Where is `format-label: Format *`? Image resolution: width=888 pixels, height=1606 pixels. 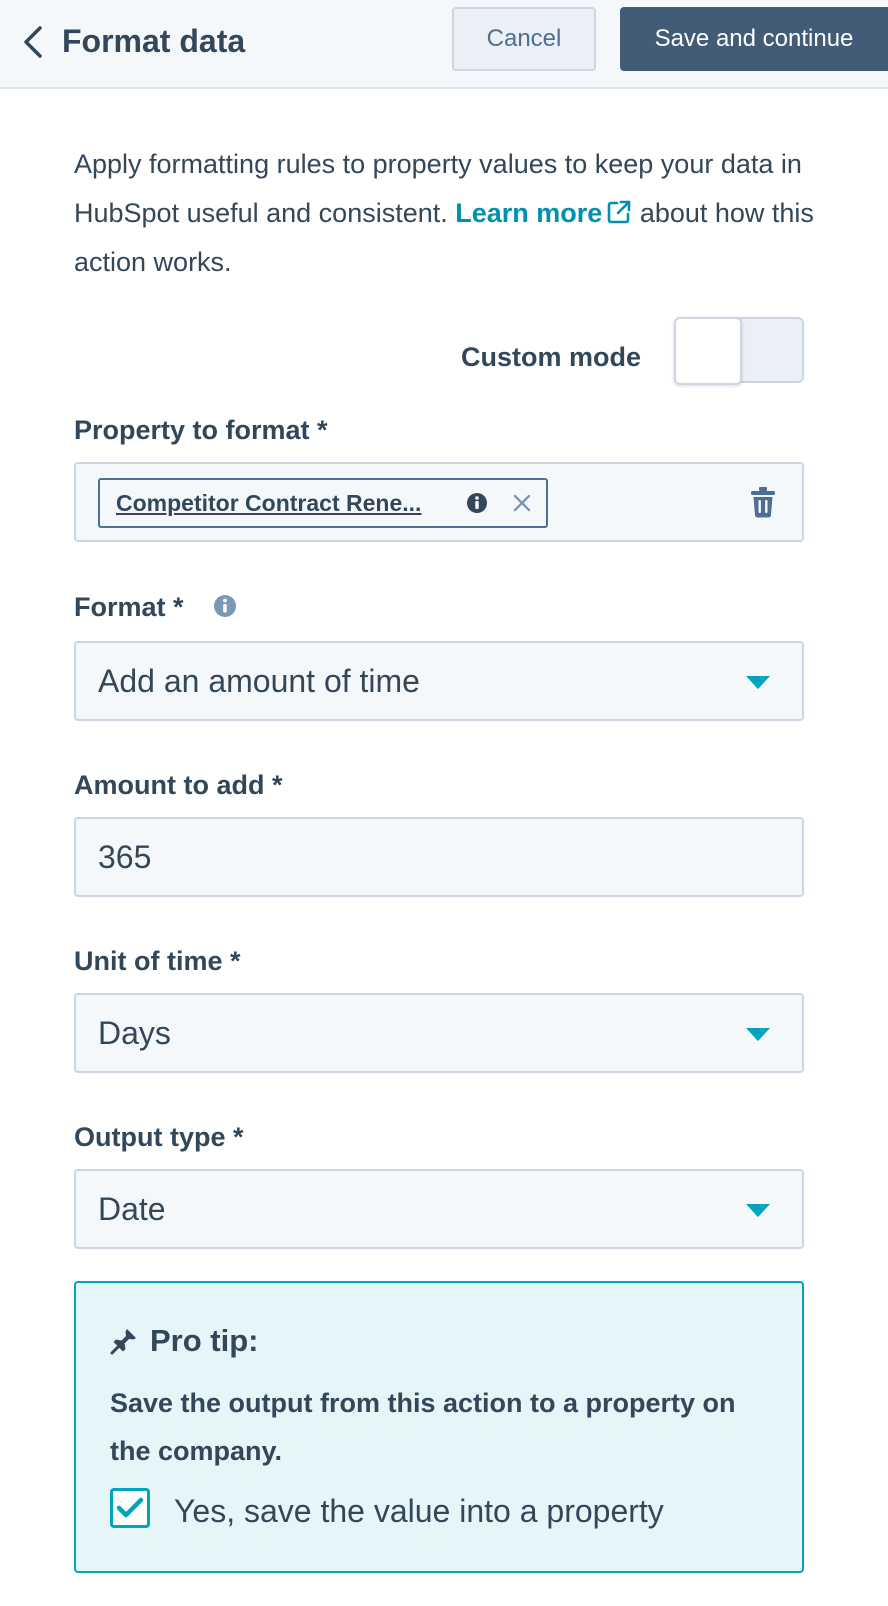
format-label: Format * is located at coordinates (129, 607).